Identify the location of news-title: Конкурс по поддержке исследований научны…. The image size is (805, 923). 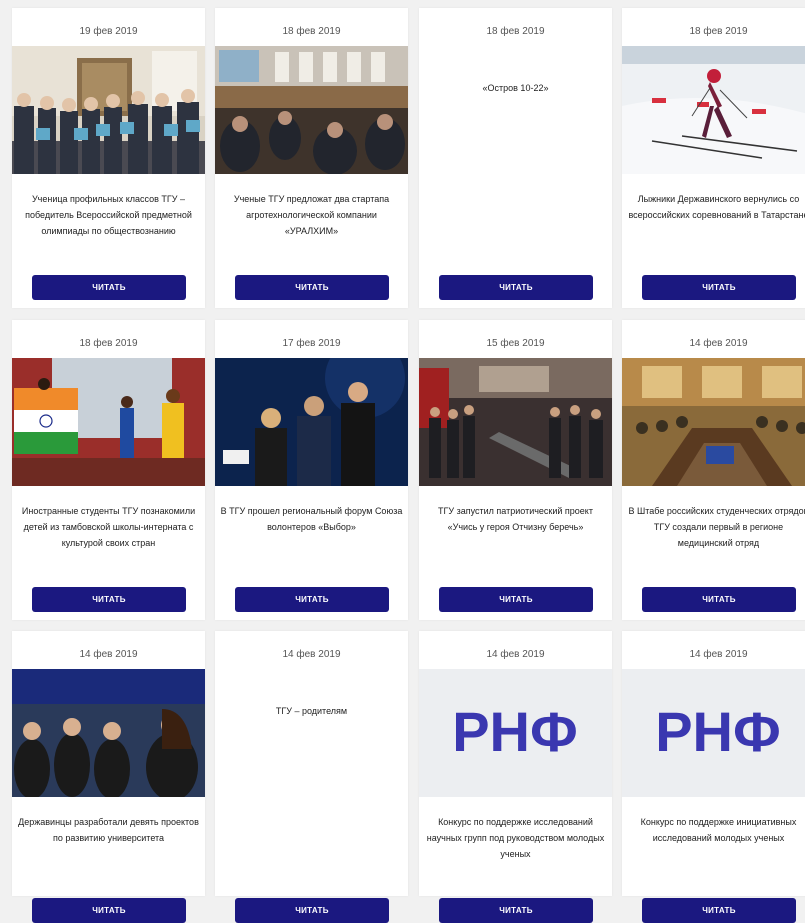
(515, 838).